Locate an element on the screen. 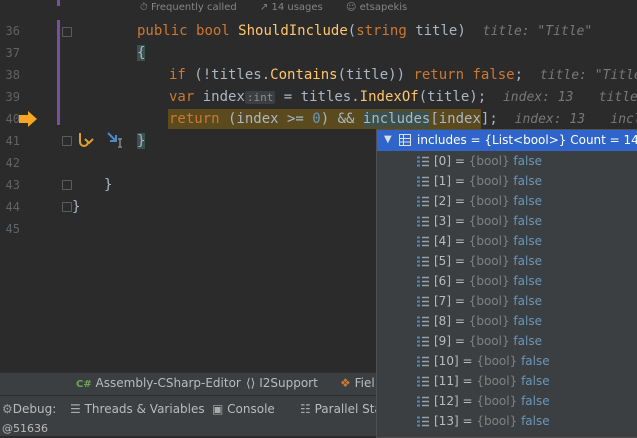 This screenshot has height=438, width=637. author-hint: ☺ etsapekis is located at coordinates (381, 7).